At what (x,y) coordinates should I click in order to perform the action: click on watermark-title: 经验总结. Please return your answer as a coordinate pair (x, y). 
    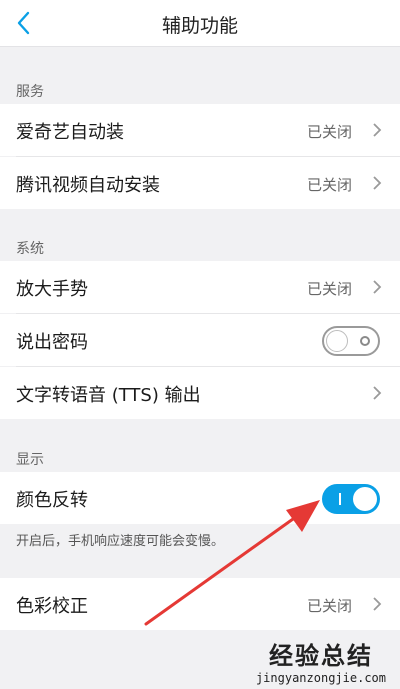
    Looking at the image, I should click on (320, 656).